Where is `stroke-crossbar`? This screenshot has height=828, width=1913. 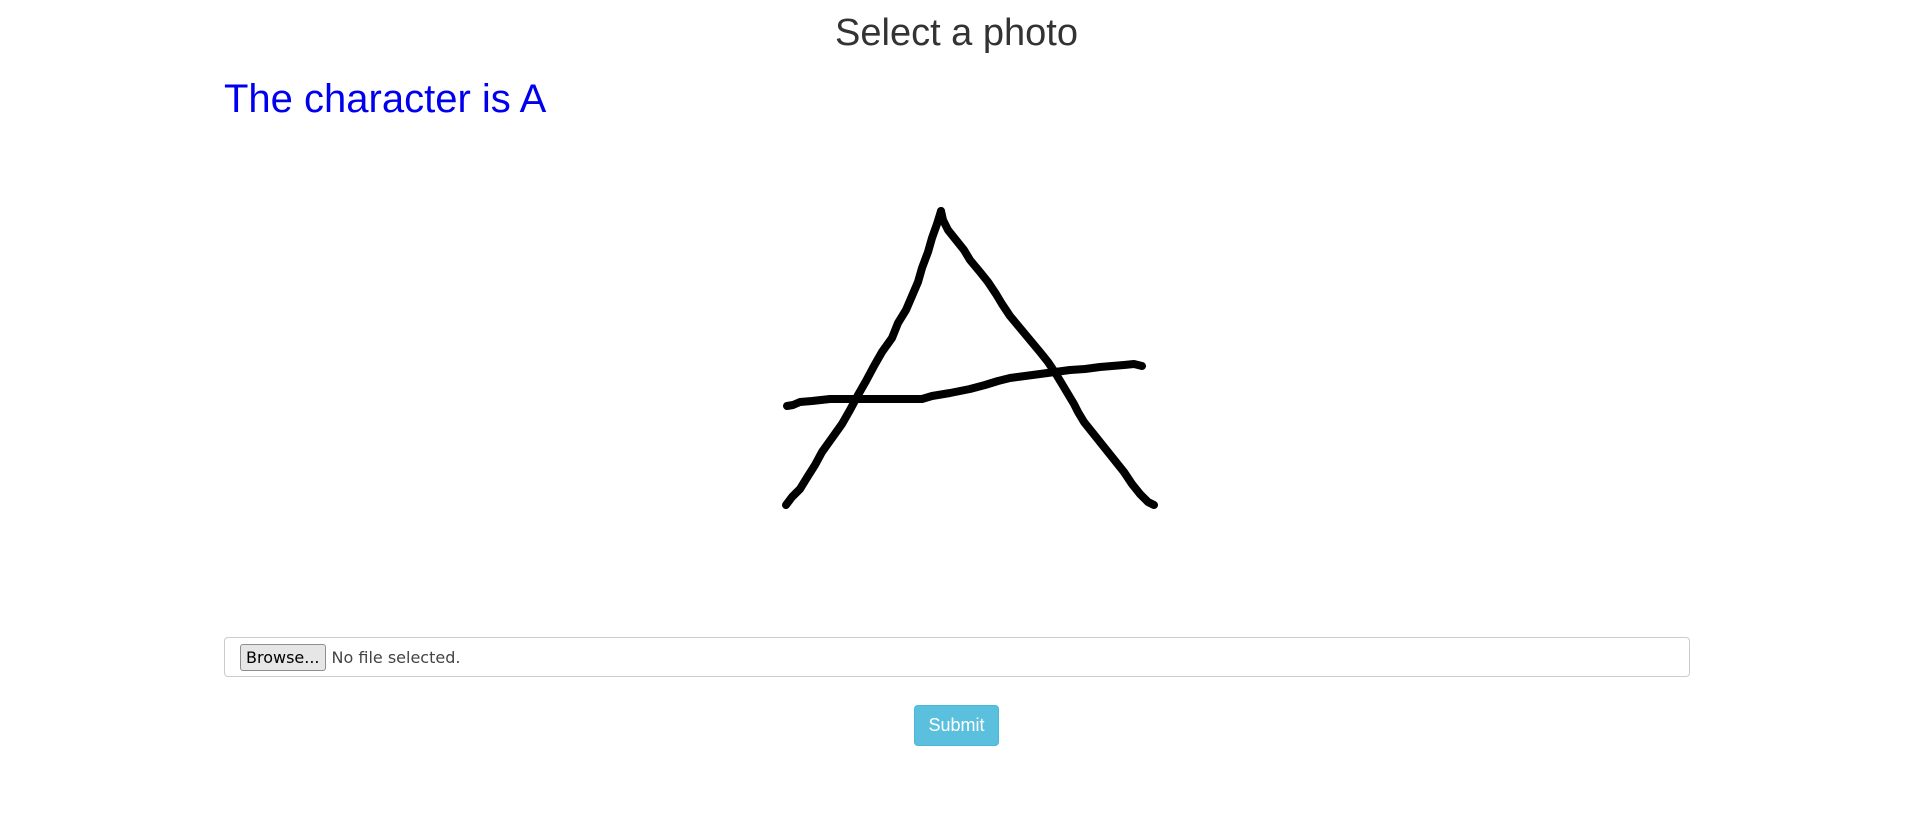
stroke-crossbar is located at coordinates (964, 385).